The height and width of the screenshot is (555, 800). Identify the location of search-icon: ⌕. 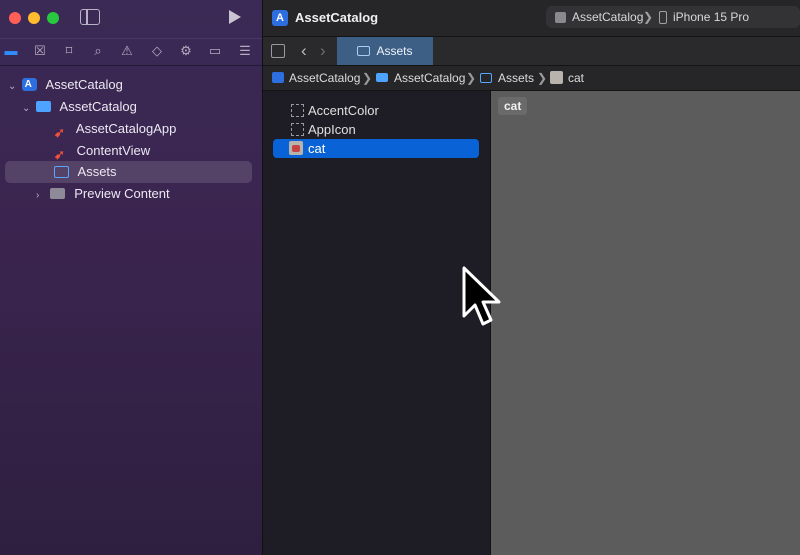
(98, 51).